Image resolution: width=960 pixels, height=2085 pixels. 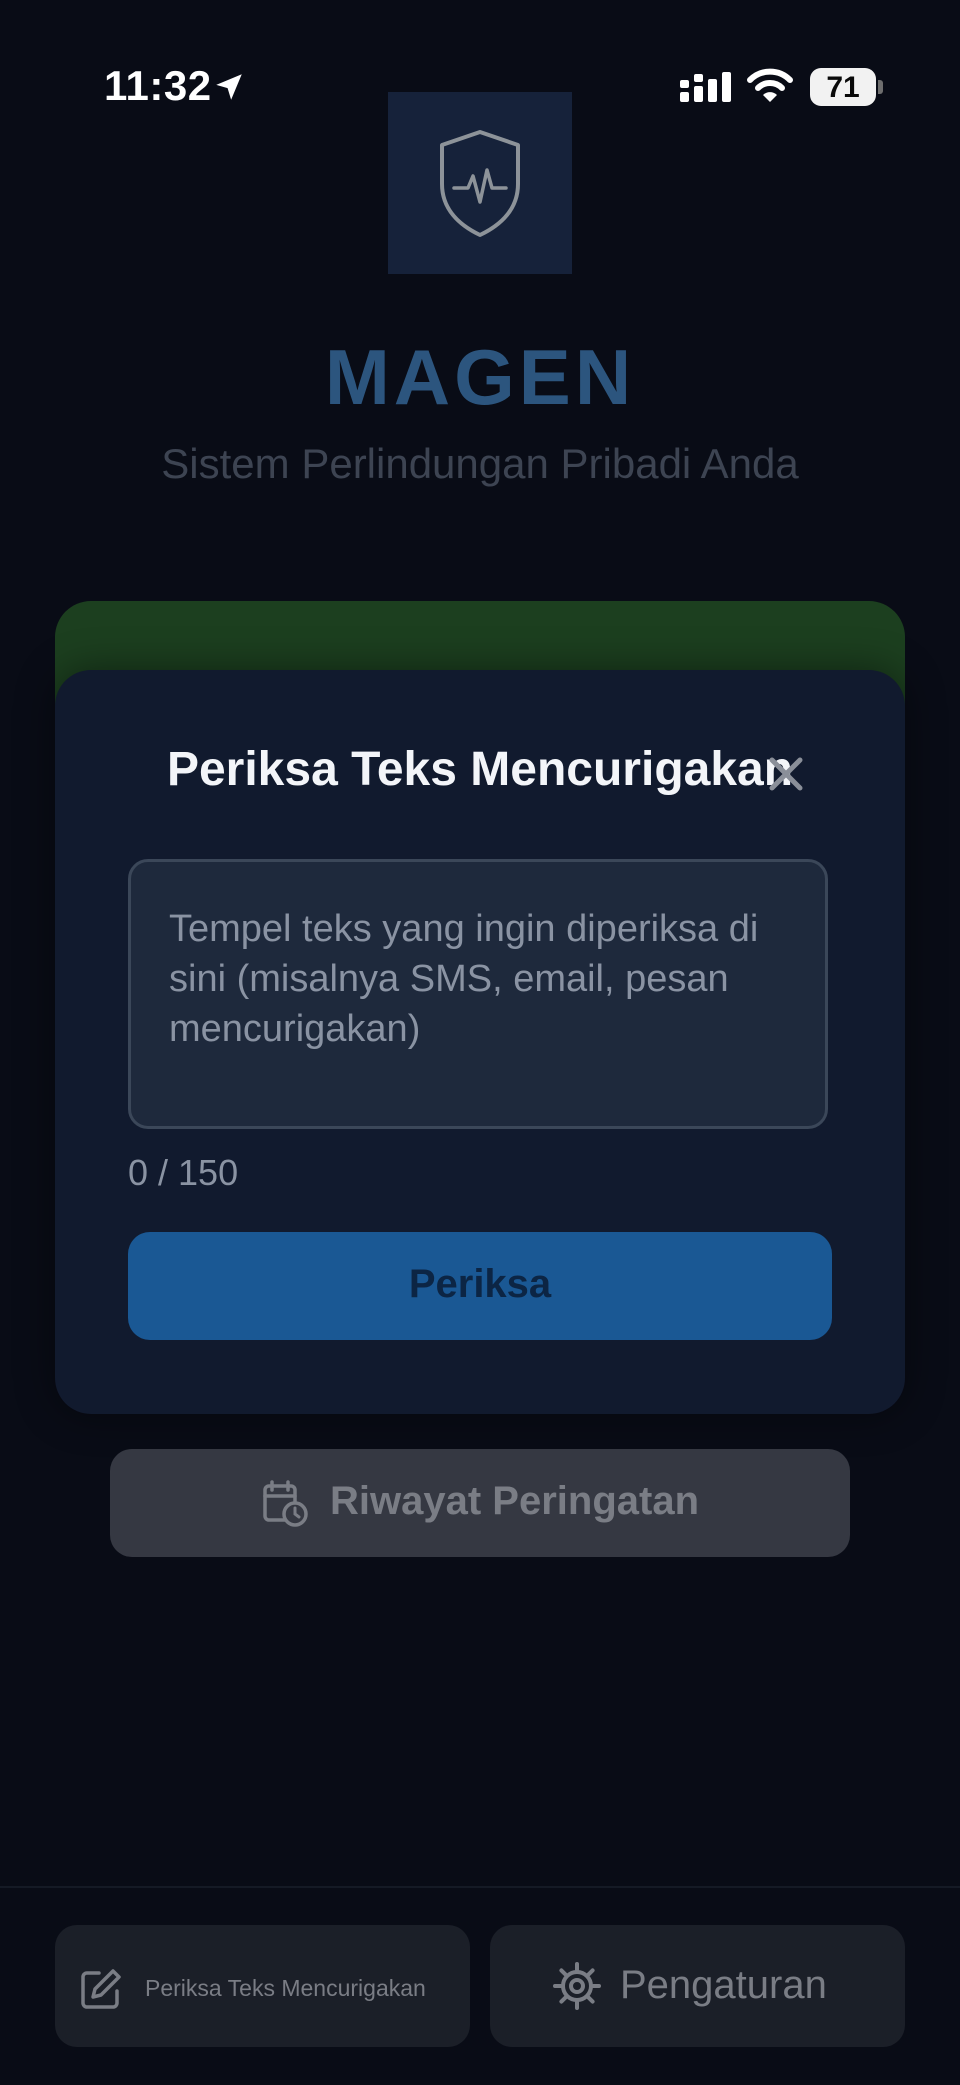 What do you see at coordinates (705, 87) in the screenshot?
I see `signal-icon` at bounding box center [705, 87].